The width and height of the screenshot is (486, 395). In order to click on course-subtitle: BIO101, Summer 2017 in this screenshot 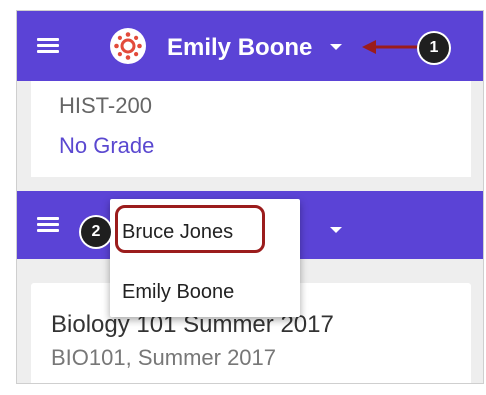, I will do `click(164, 357)`.